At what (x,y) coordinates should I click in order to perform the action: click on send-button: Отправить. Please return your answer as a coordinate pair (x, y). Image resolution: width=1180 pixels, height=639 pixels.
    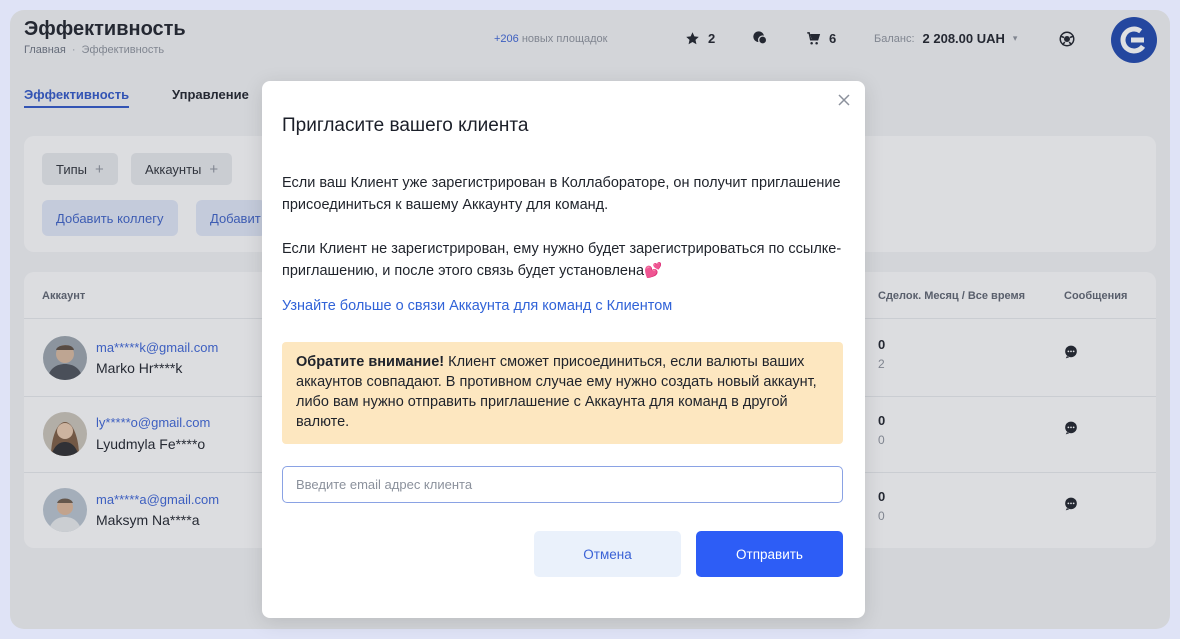
    Looking at the image, I should click on (769, 554).